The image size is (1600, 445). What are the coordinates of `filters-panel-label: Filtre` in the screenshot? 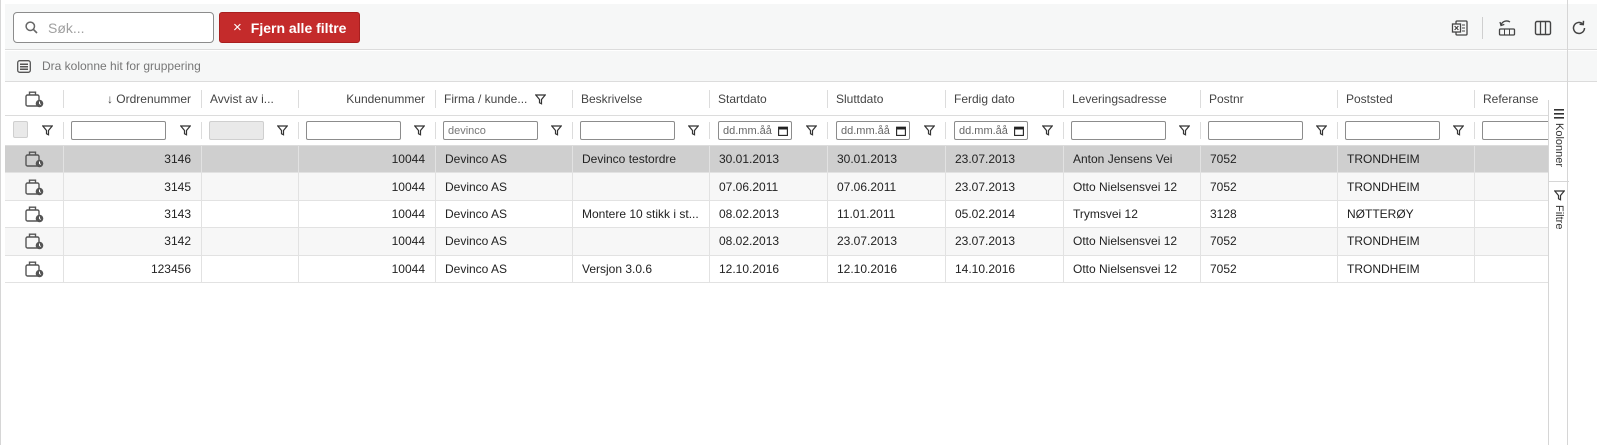 It's located at (1559, 217).